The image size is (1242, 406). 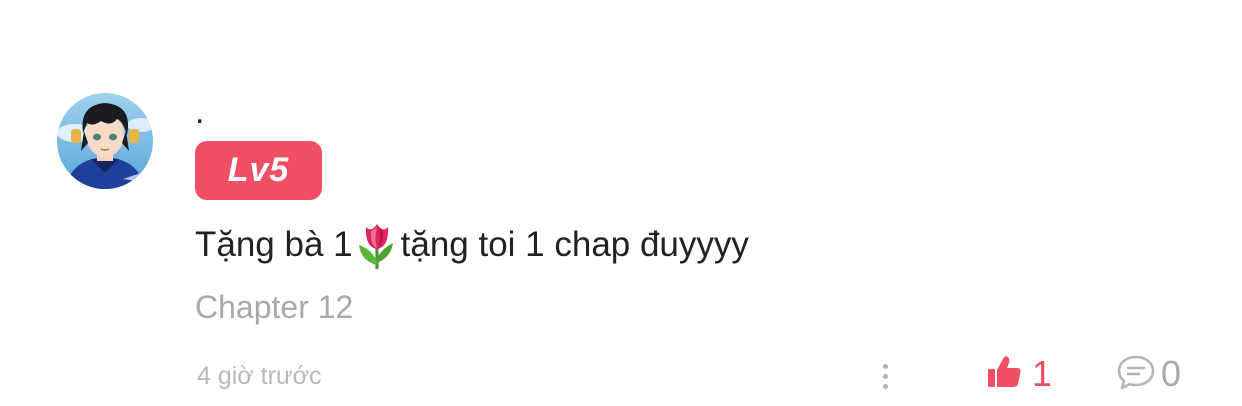 What do you see at coordinates (199, 112) in the screenshot?
I see `username: .` at bounding box center [199, 112].